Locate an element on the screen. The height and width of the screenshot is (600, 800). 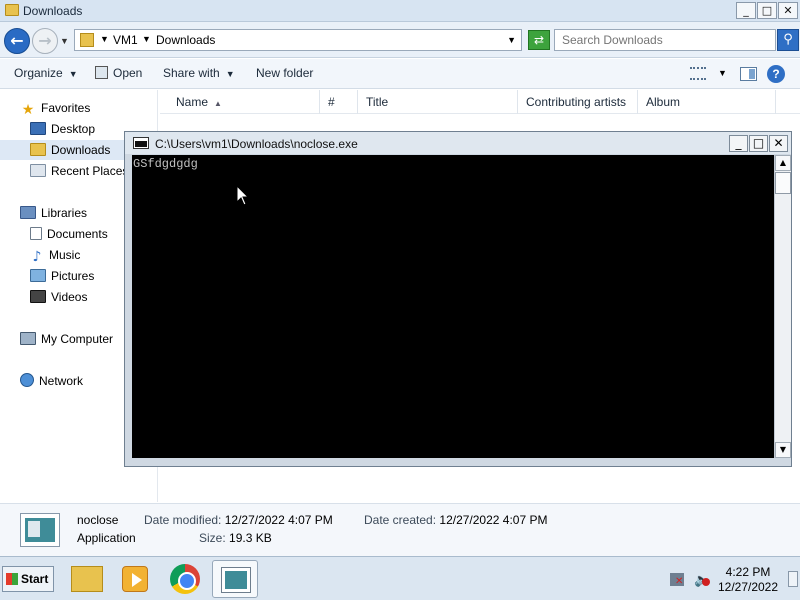
nav-label: Videos is located at coordinates (69, 297).